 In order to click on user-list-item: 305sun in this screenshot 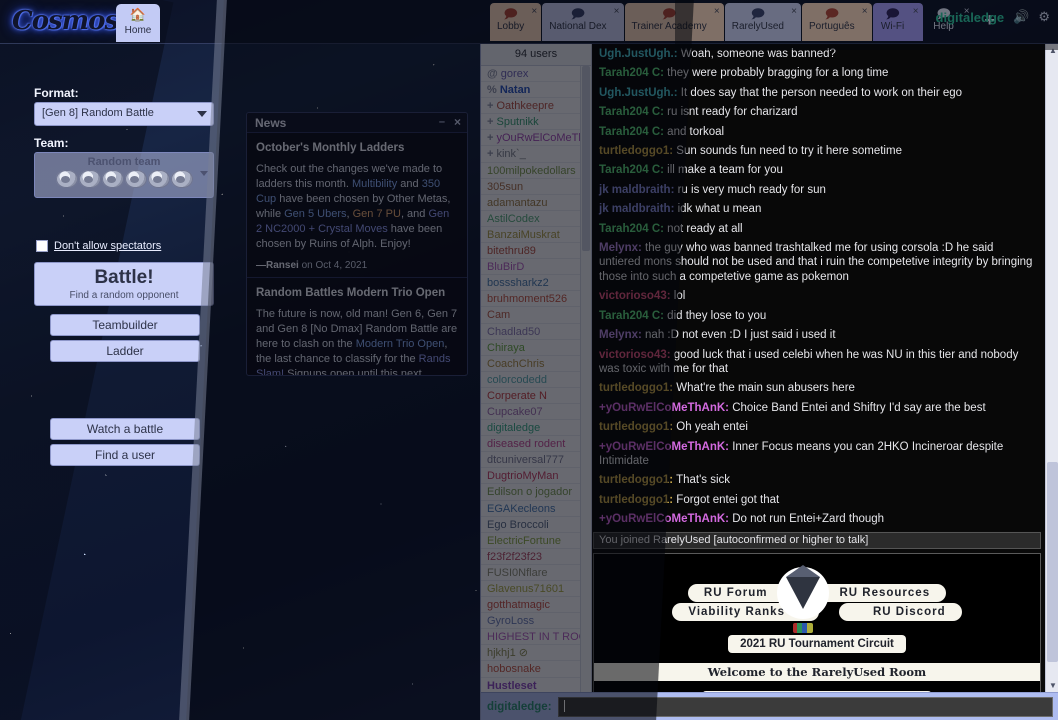, I will do `click(536, 187)`.